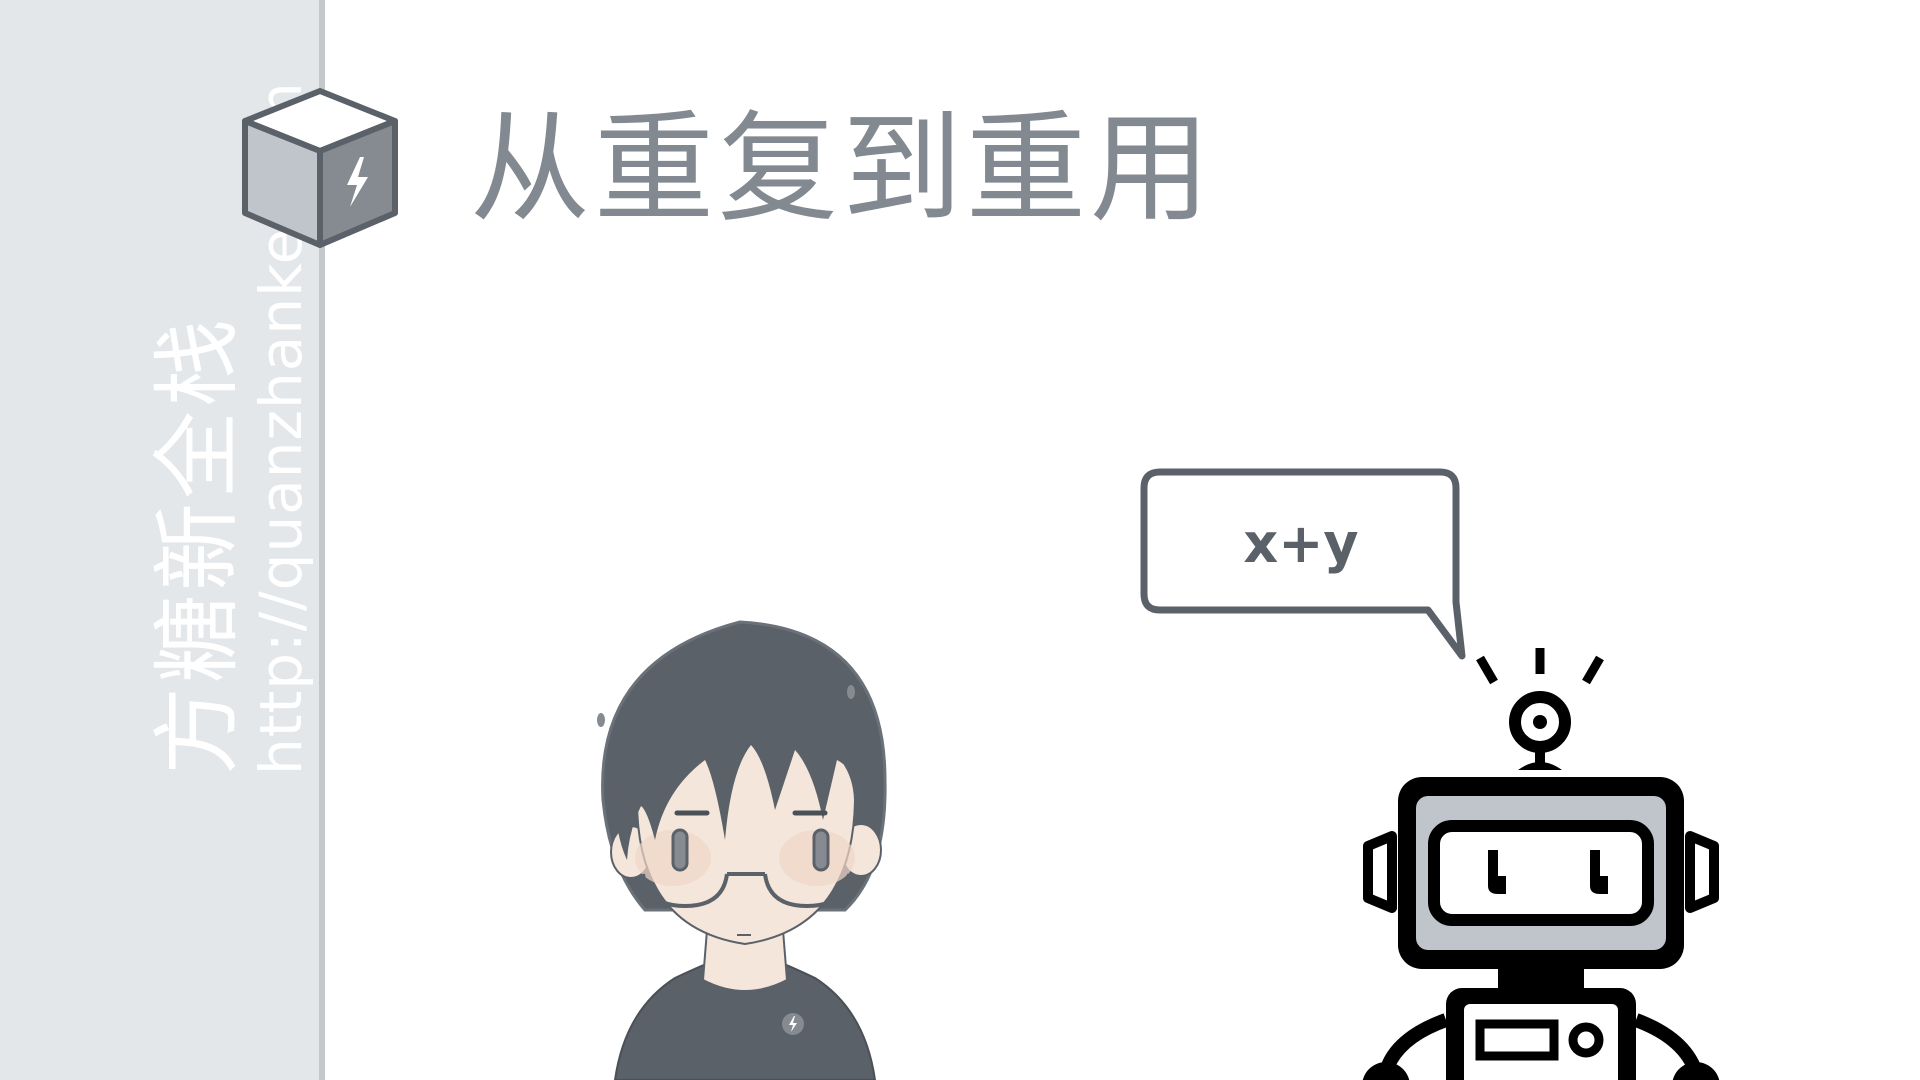  What do you see at coordinates (842, 169) in the screenshot?
I see `page-title: 从重复到重用` at bounding box center [842, 169].